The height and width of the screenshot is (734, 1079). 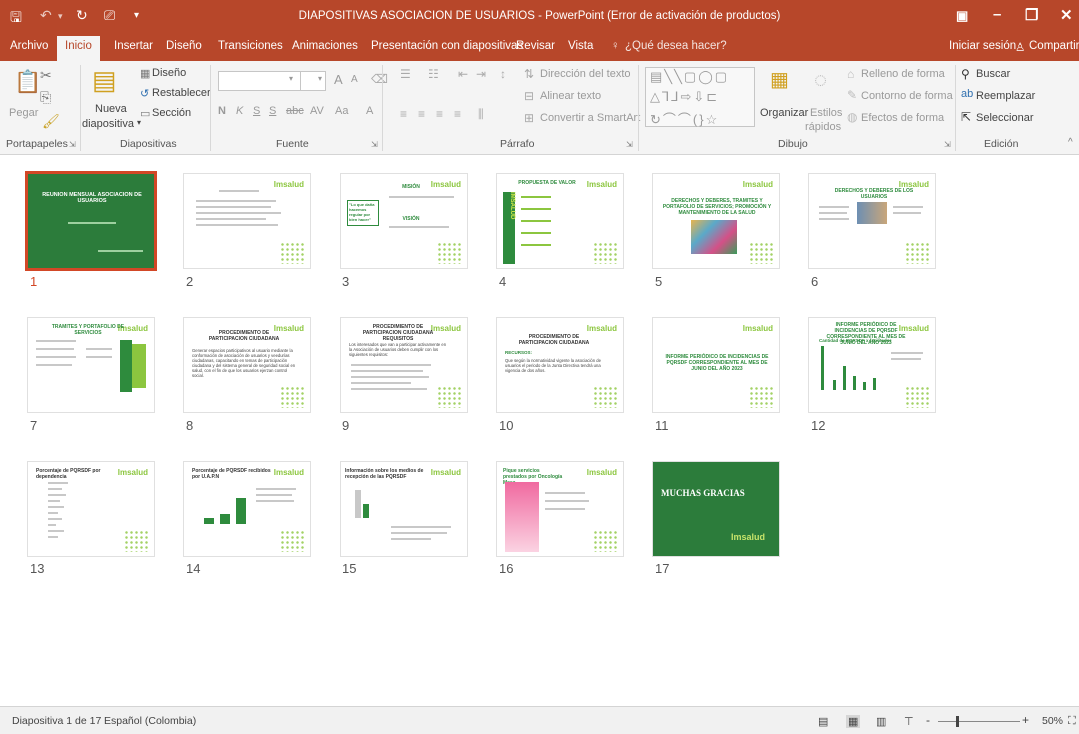 What do you see at coordinates (902, 118) in the screenshot?
I see `shape-effects-button: Efectos de forma` at bounding box center [902, 118].